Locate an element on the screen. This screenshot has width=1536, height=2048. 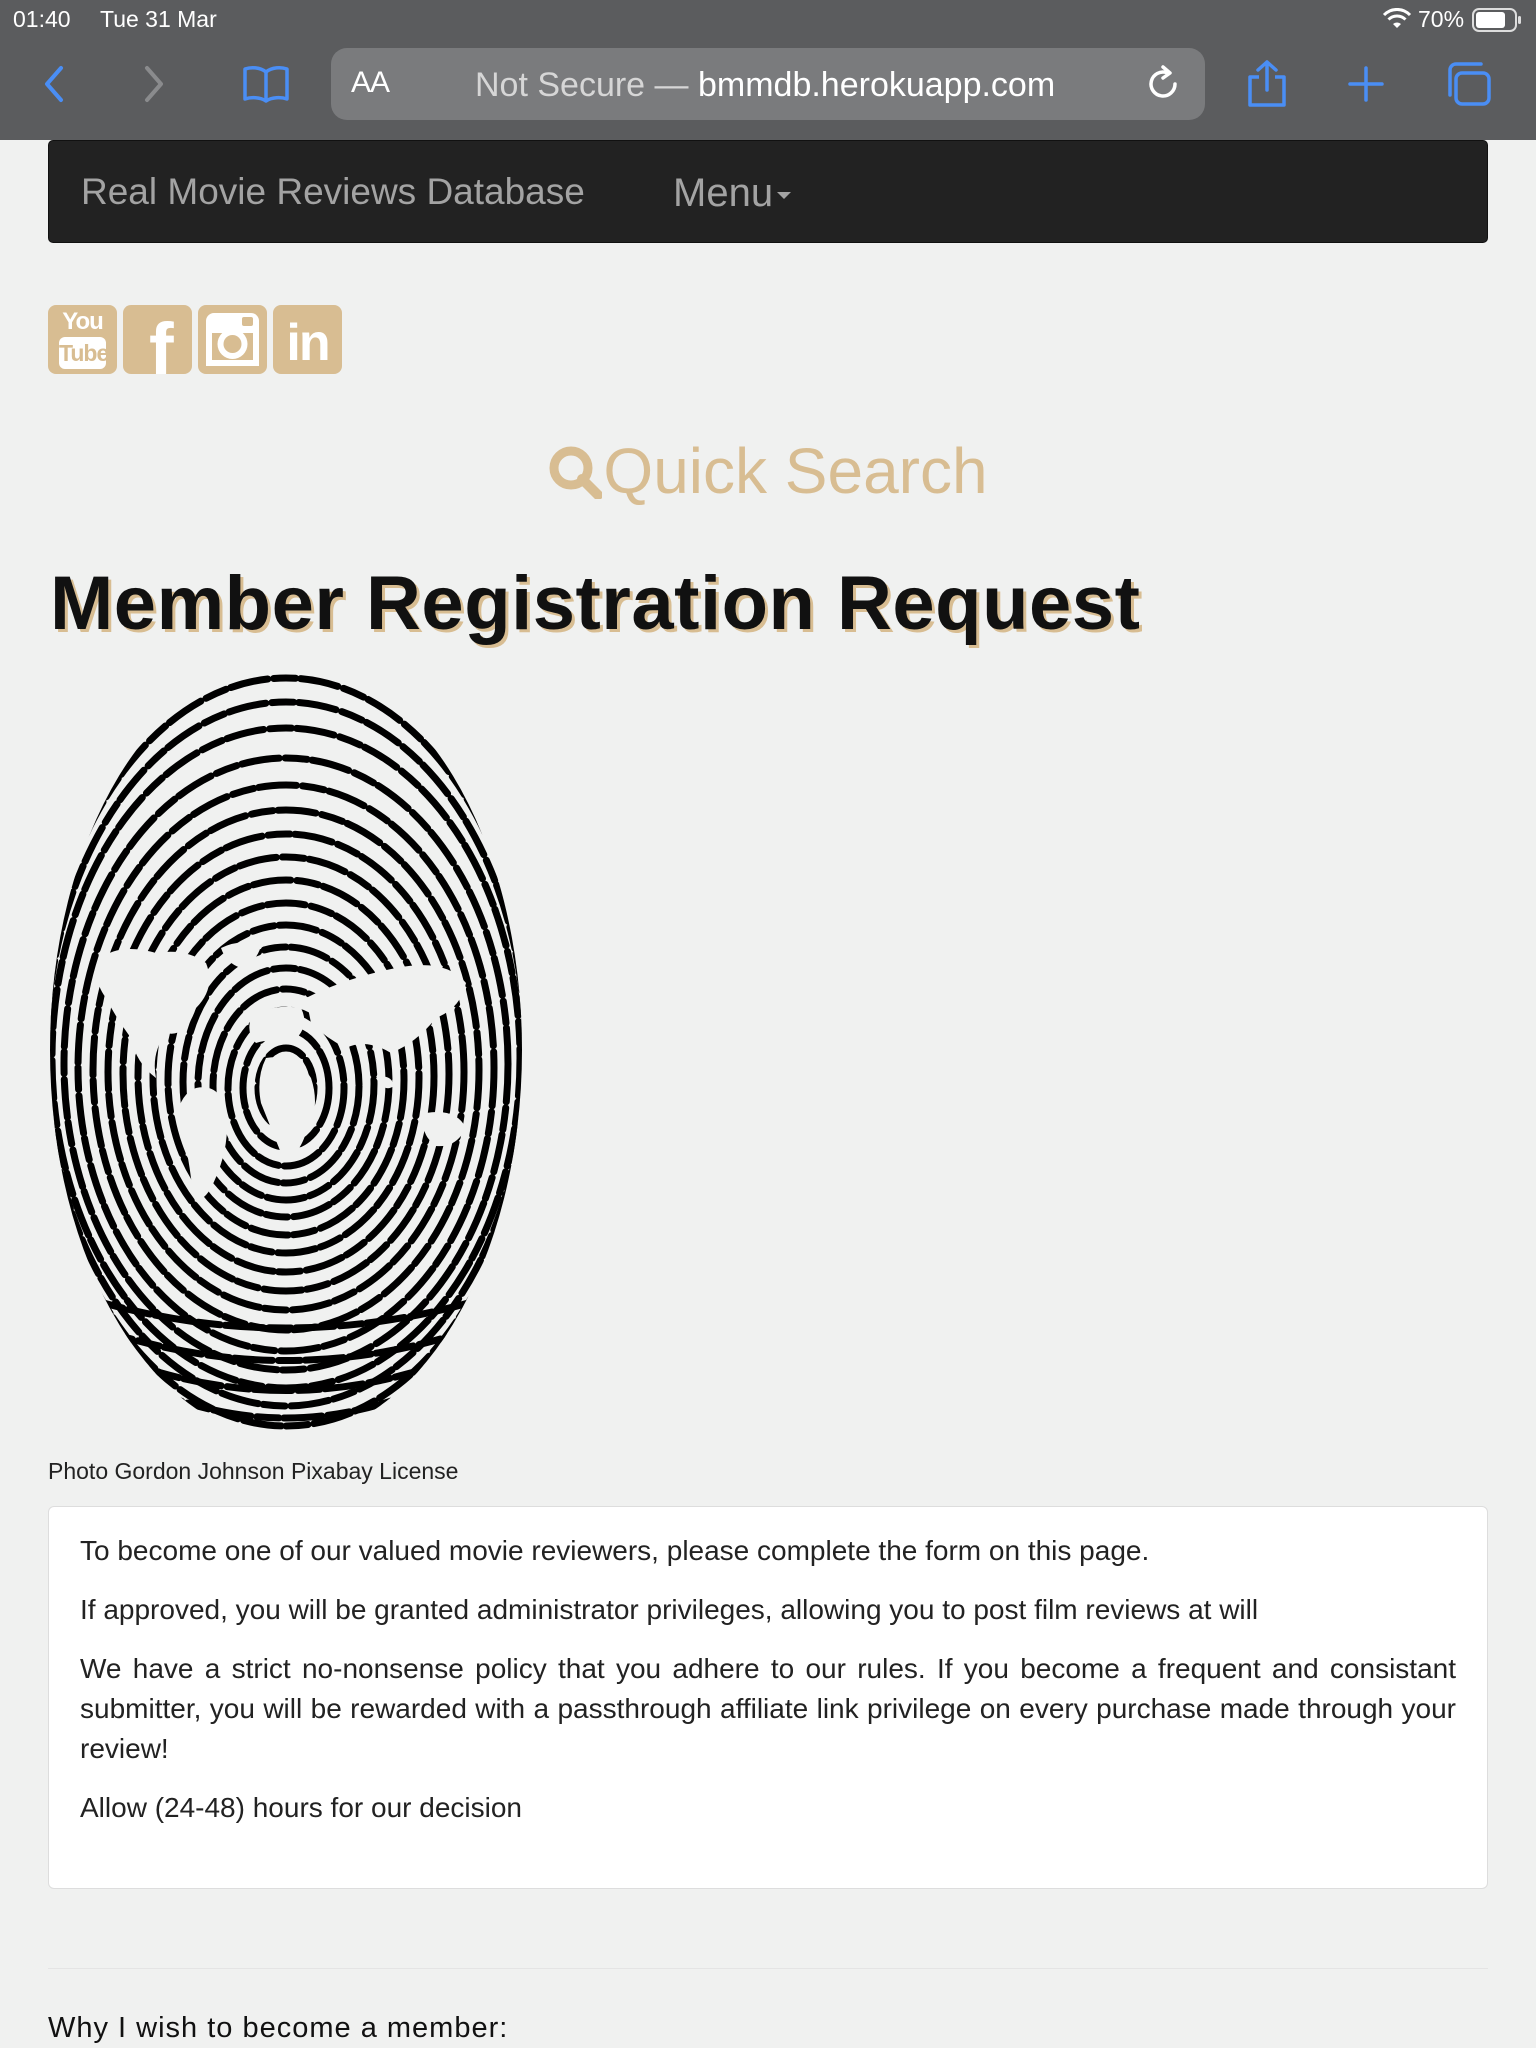
new-tab-button is located at coordinates (1366, 84).